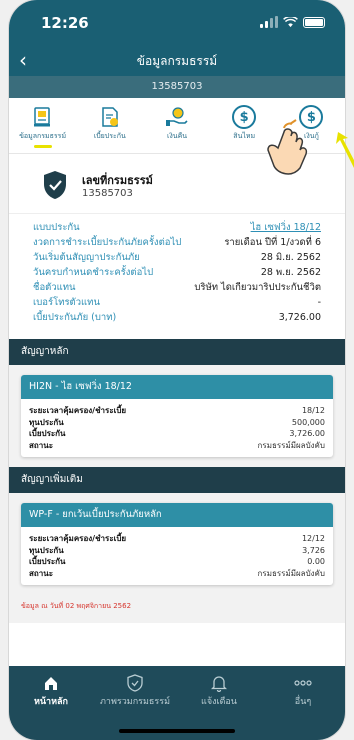 This screenshot has width=354, height=740. I want to click on active-tab-indicator, so click(42, 146).